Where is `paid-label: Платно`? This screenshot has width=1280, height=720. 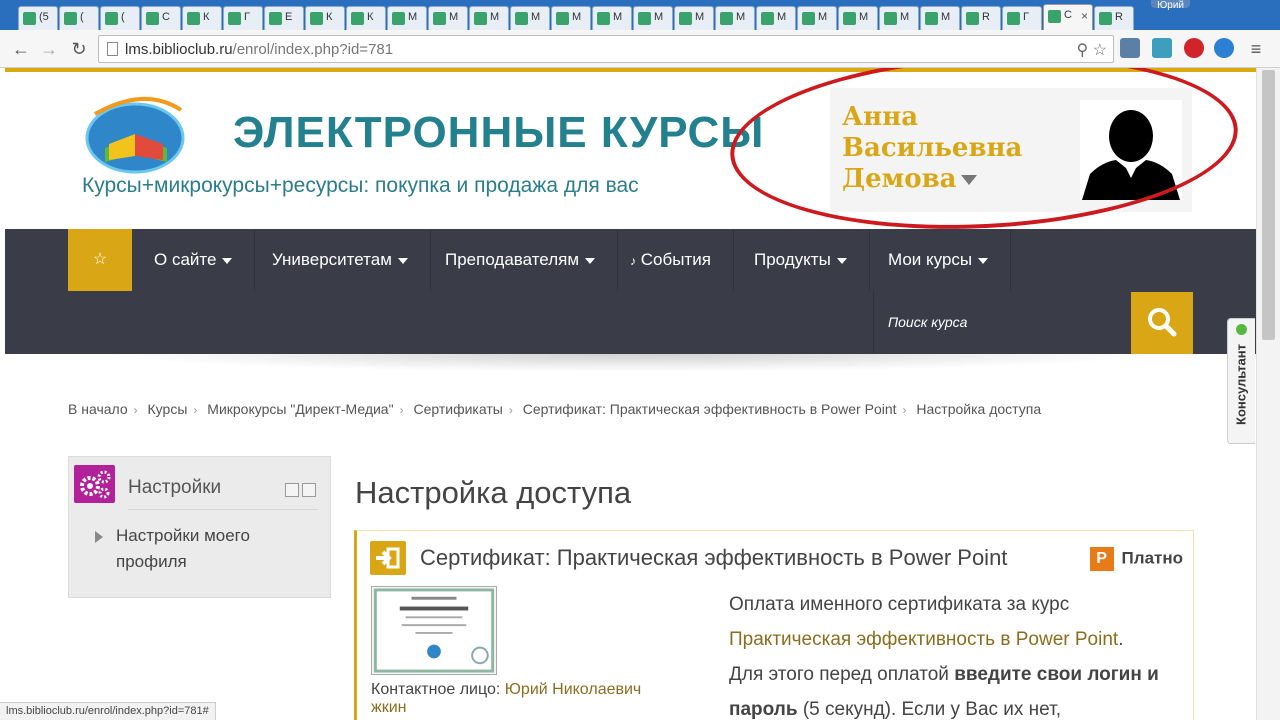 paid-label: Платно is located at coordinates (1152, 558).